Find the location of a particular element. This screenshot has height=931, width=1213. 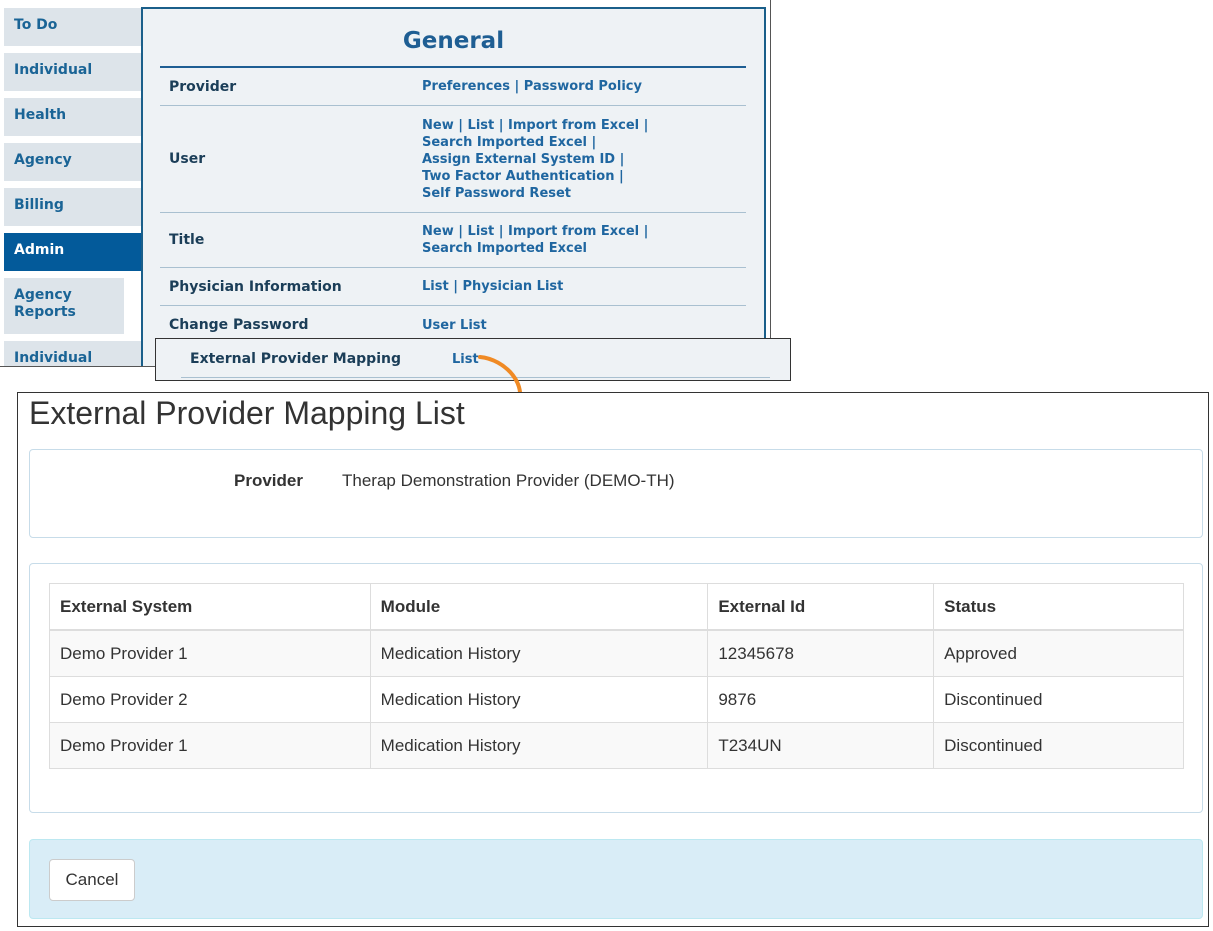

row-links: User List is located at coordinates (454, 325).